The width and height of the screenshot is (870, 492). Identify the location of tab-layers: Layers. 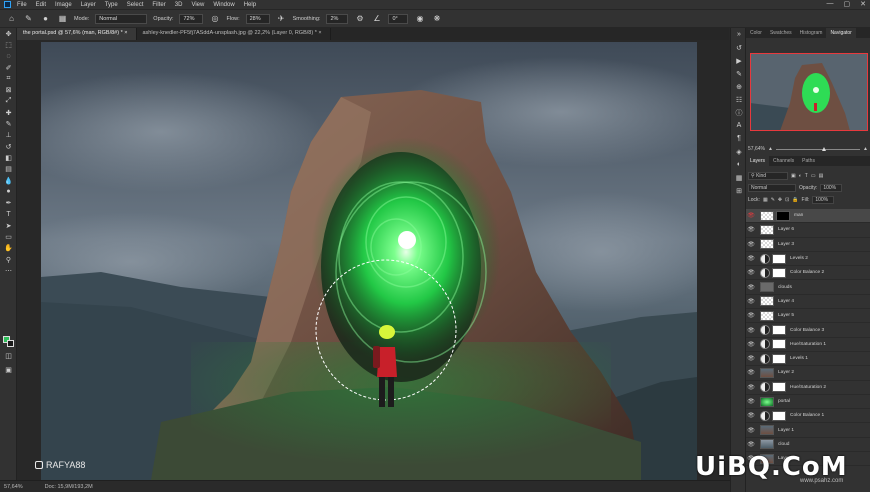
(758, 161).